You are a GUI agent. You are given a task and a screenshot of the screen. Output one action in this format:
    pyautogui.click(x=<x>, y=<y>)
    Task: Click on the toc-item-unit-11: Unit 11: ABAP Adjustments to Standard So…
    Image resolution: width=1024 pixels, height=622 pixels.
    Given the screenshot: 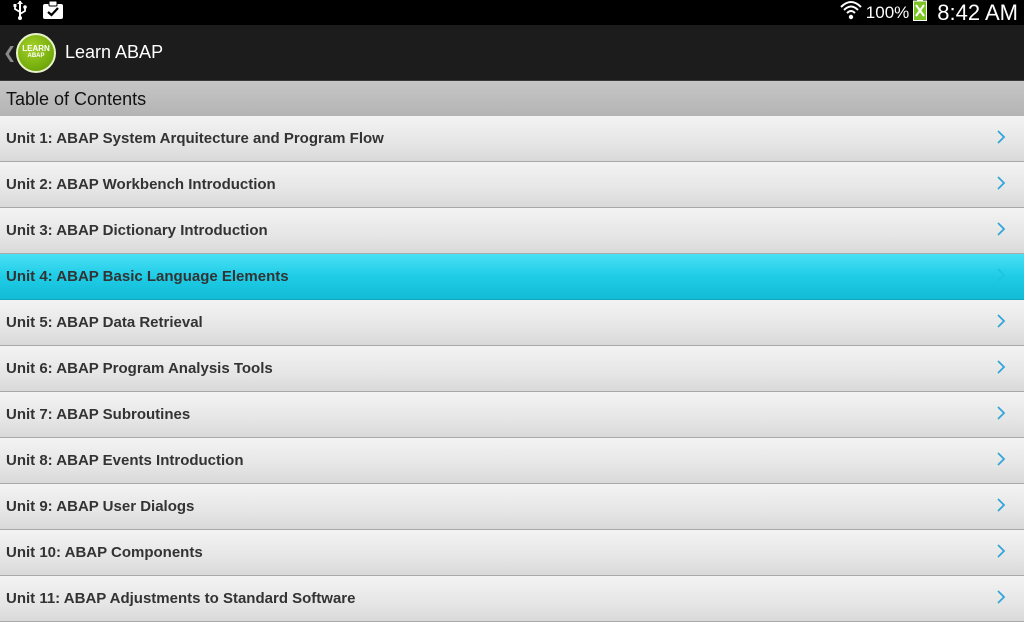 What is the action you would take?
    pyautogui.click(x=512, y=599)
    